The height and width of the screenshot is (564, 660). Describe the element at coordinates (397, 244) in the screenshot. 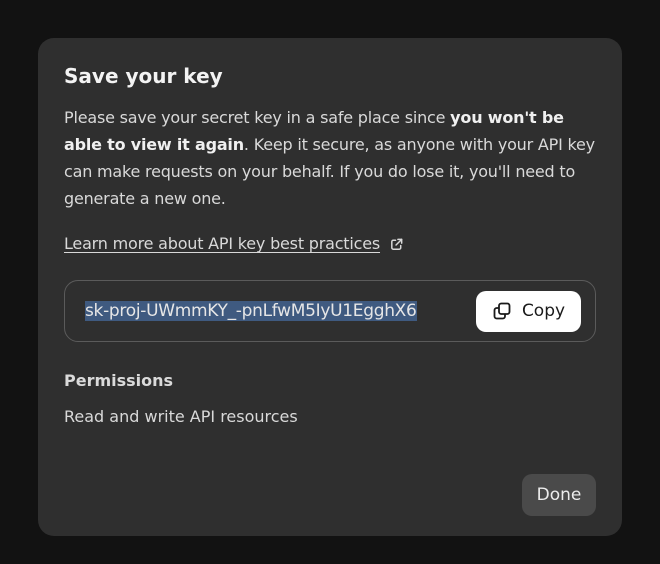

I see `external-link-icon` at that location.